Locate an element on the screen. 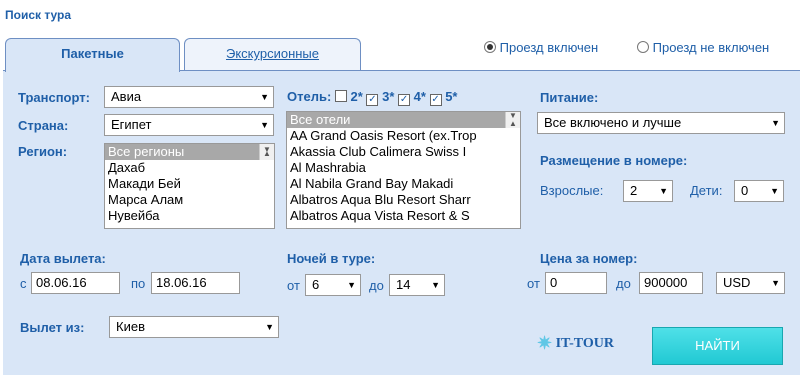 This screenshot has height=375, width=803. meal-select: Все включено и лучше ▼ is located at coordinates (661, 123).